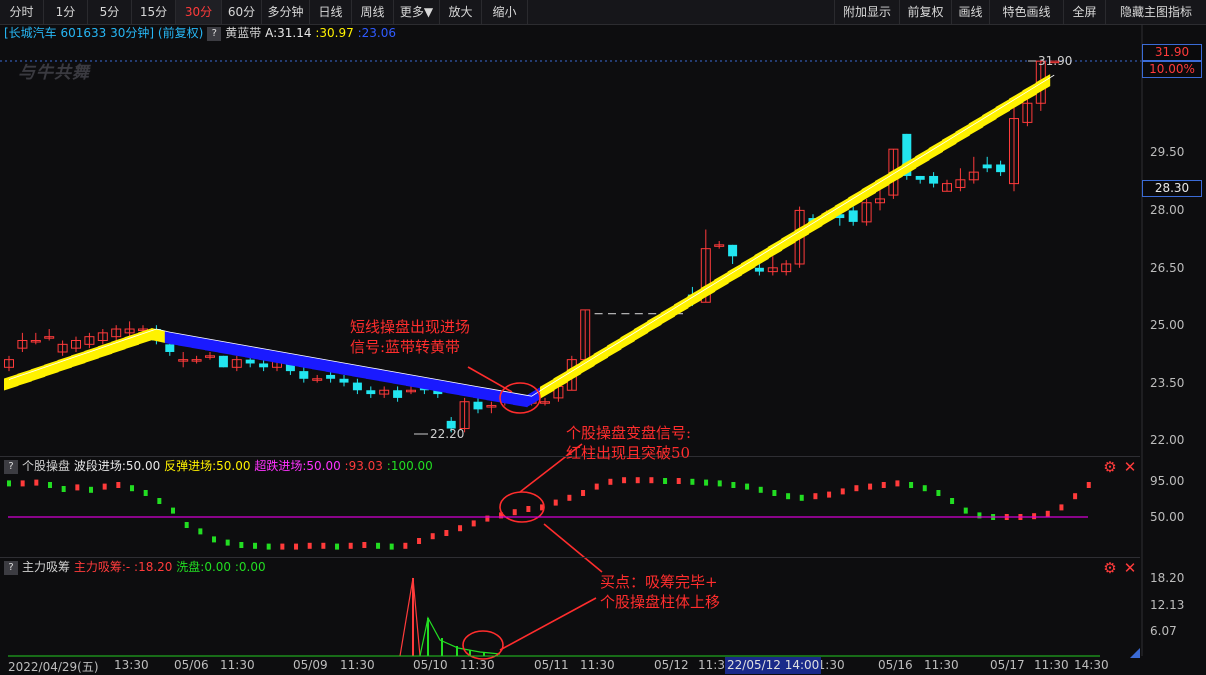 Image resolution: width=1206 pixels, height=675 pixels. What do you see at coordinates (1167, 440) in the screenshot?
I see `price-tick: 22.00` at bounding box center [1167, 440].